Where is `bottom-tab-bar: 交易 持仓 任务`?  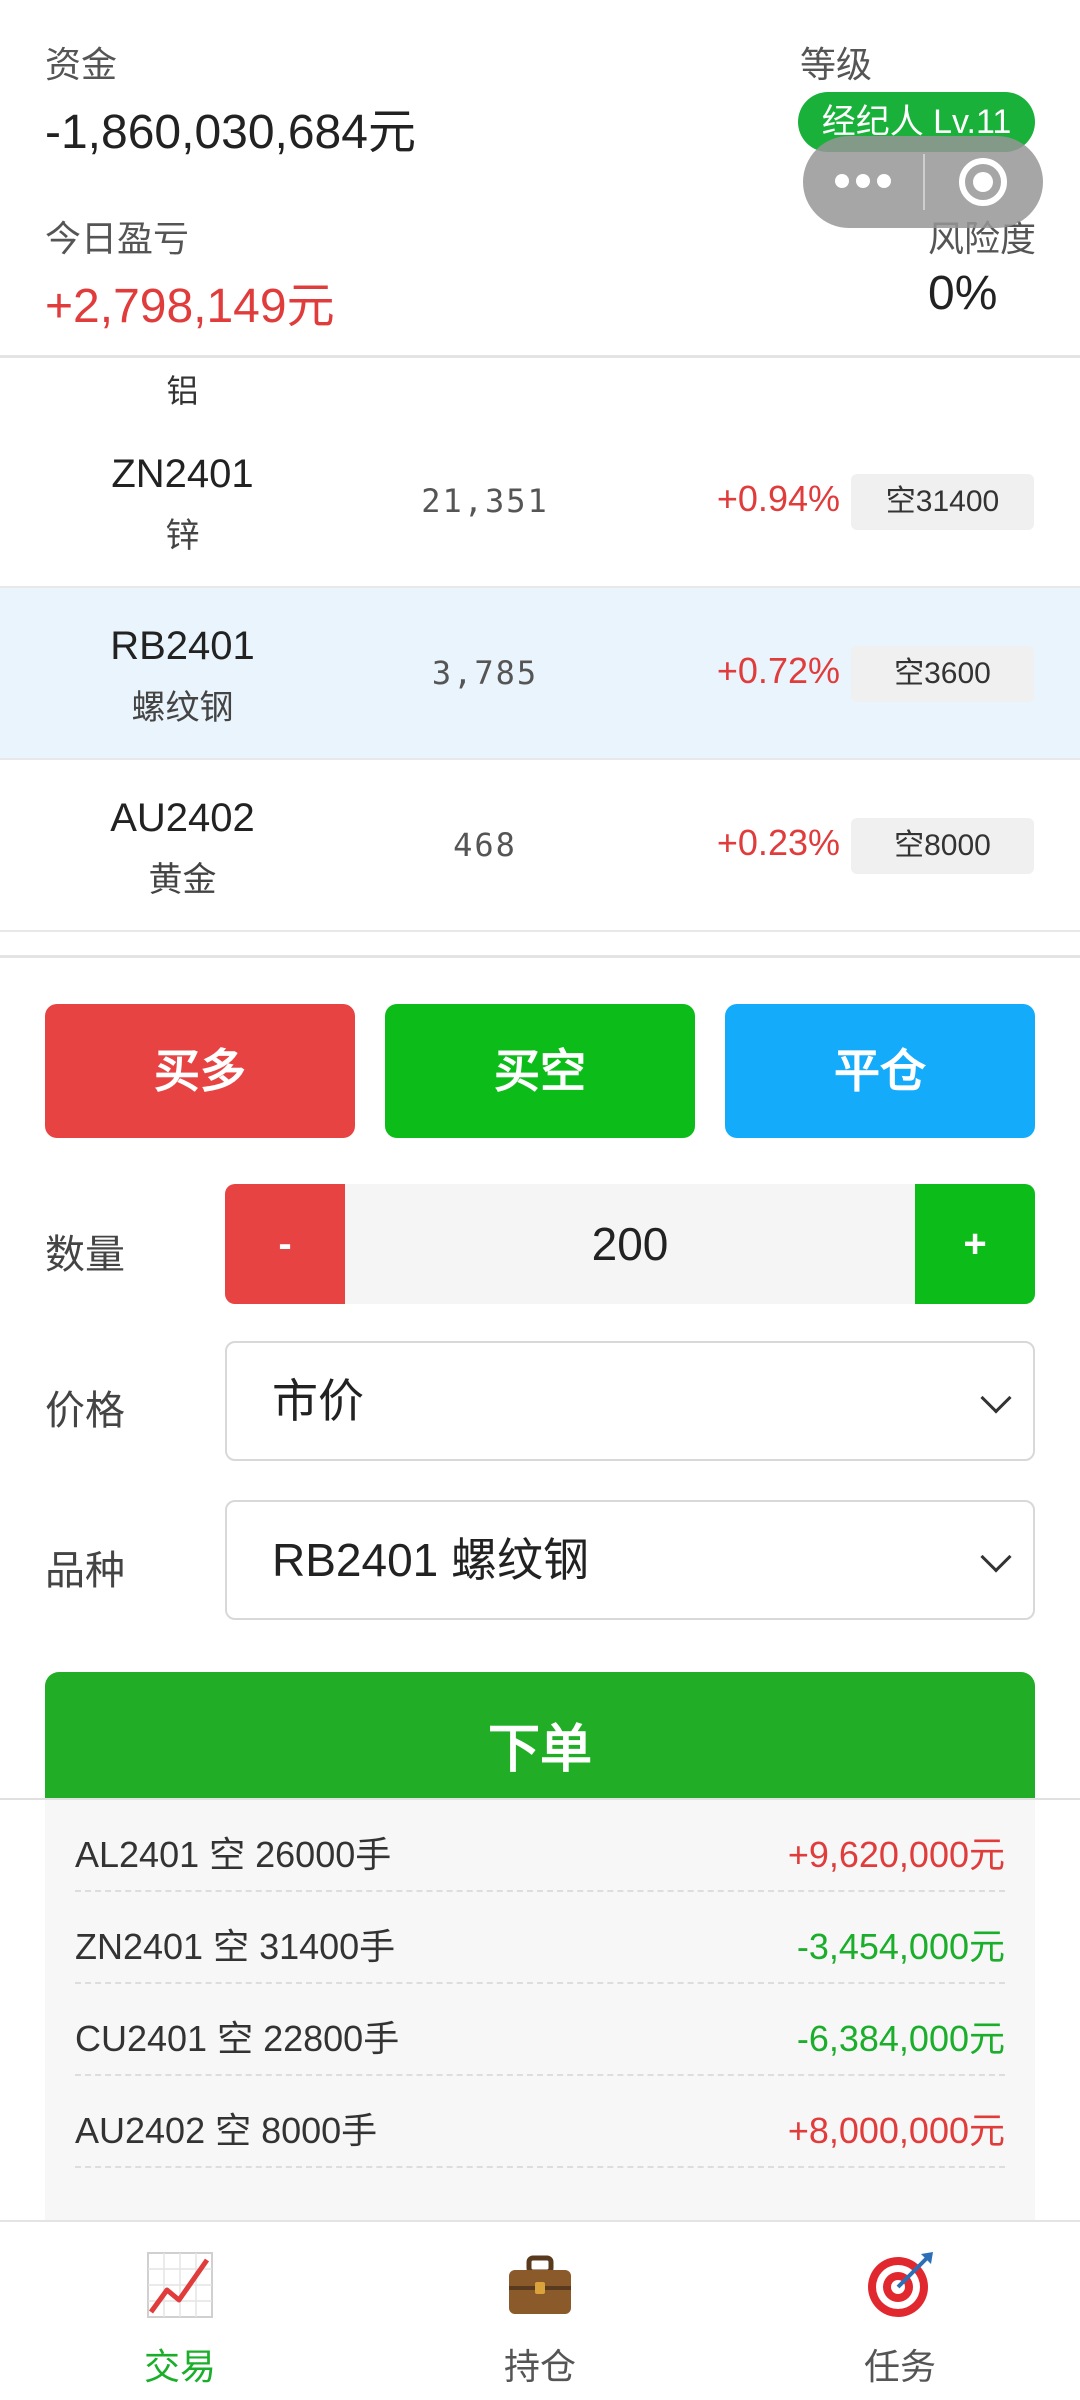 bottom-tab-bar: 交易 持仓 任务 is located at coordinates (540, 2310).